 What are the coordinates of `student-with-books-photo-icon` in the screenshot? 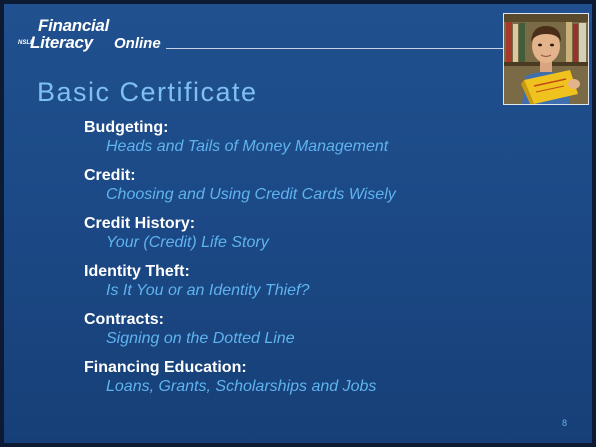 It's located at (546, 59).